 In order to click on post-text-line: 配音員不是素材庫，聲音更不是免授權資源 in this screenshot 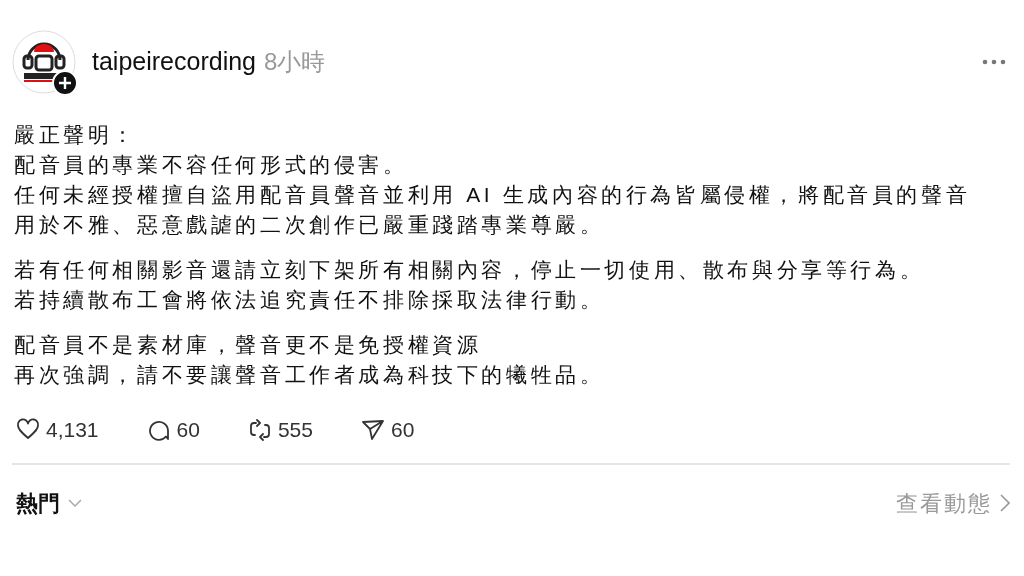, I will do `click(248, 345)`.